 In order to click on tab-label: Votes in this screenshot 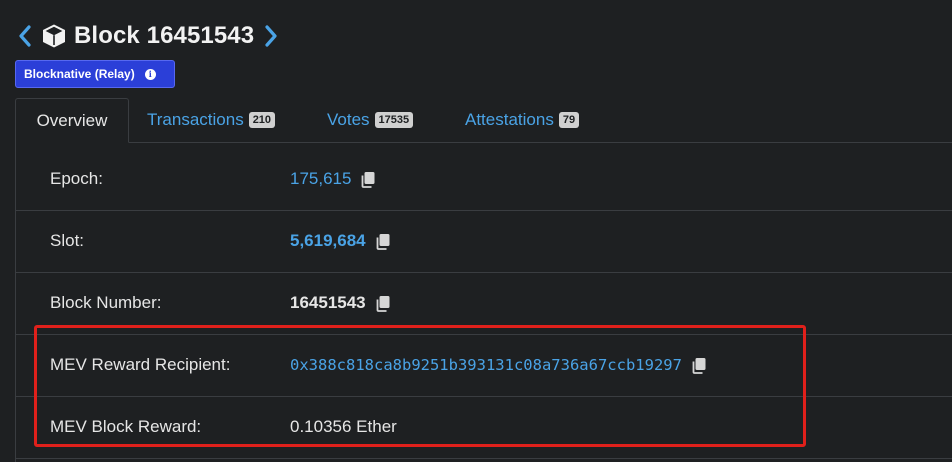, I will do `click(348, 119)`.